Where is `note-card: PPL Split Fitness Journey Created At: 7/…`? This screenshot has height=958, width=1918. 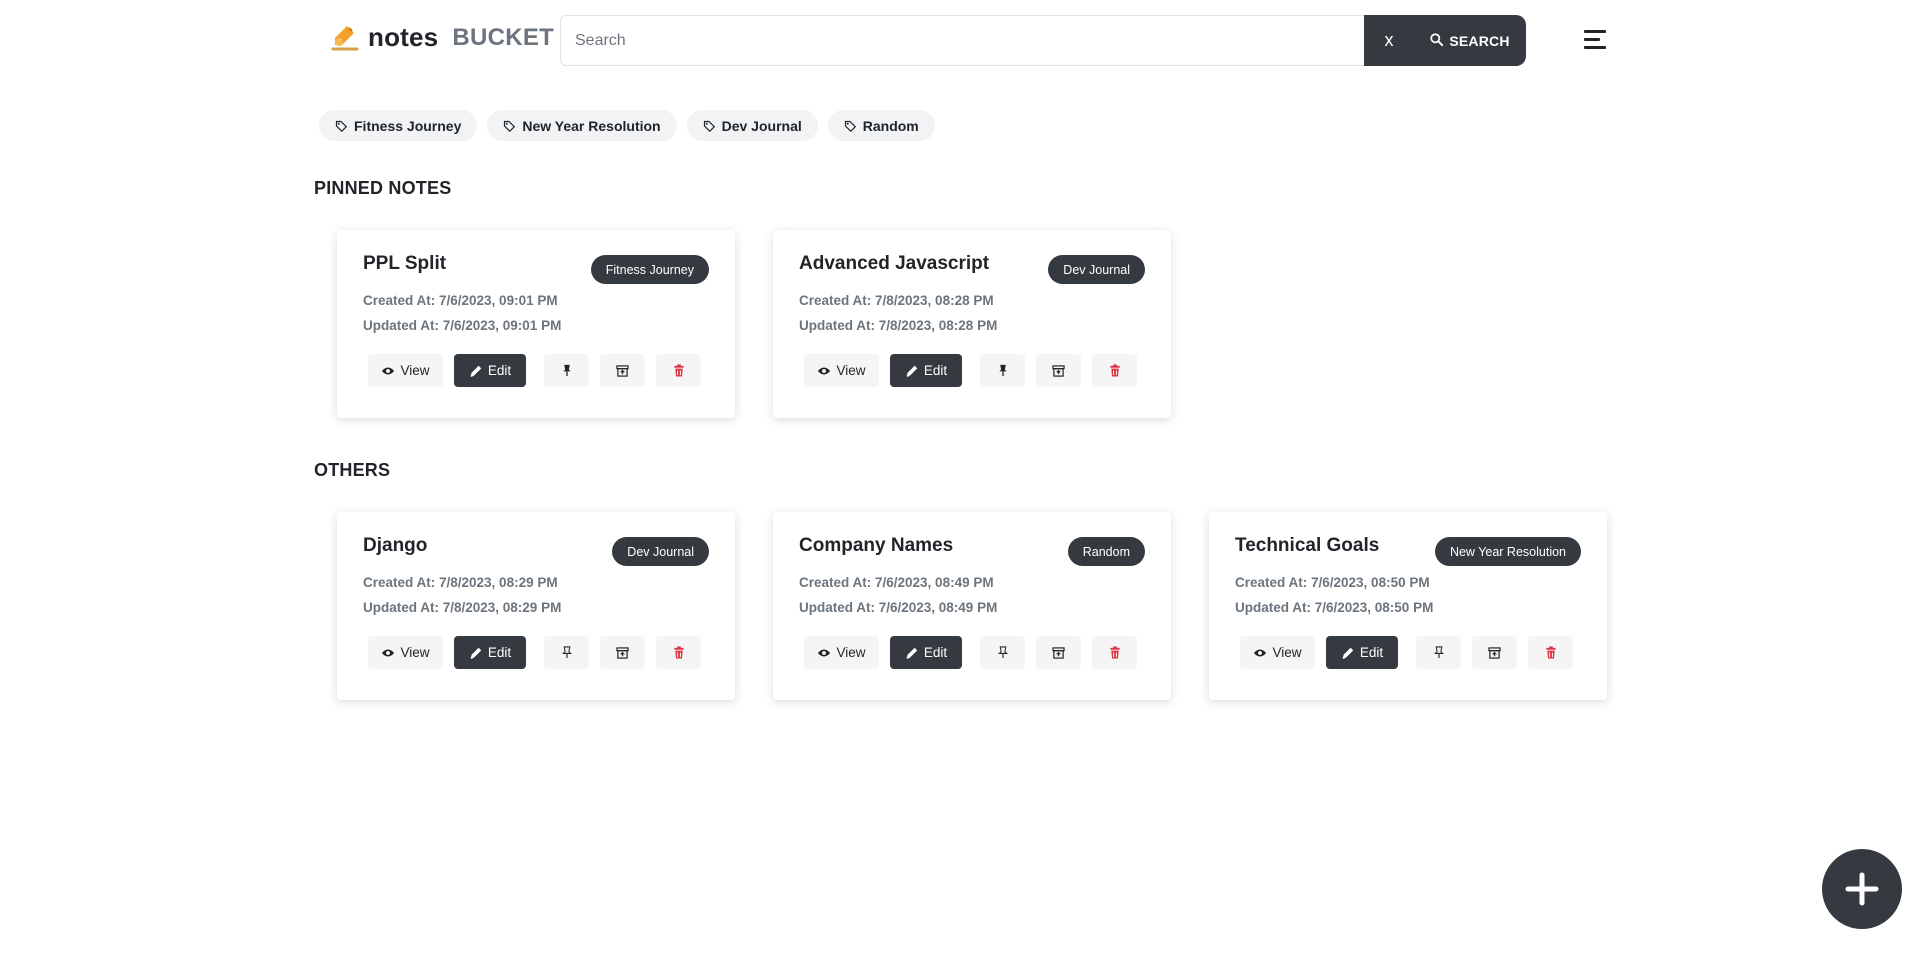 note-card: PPL Split Fitness Journey Created At: 7/… is located at coordinates (536, 324).